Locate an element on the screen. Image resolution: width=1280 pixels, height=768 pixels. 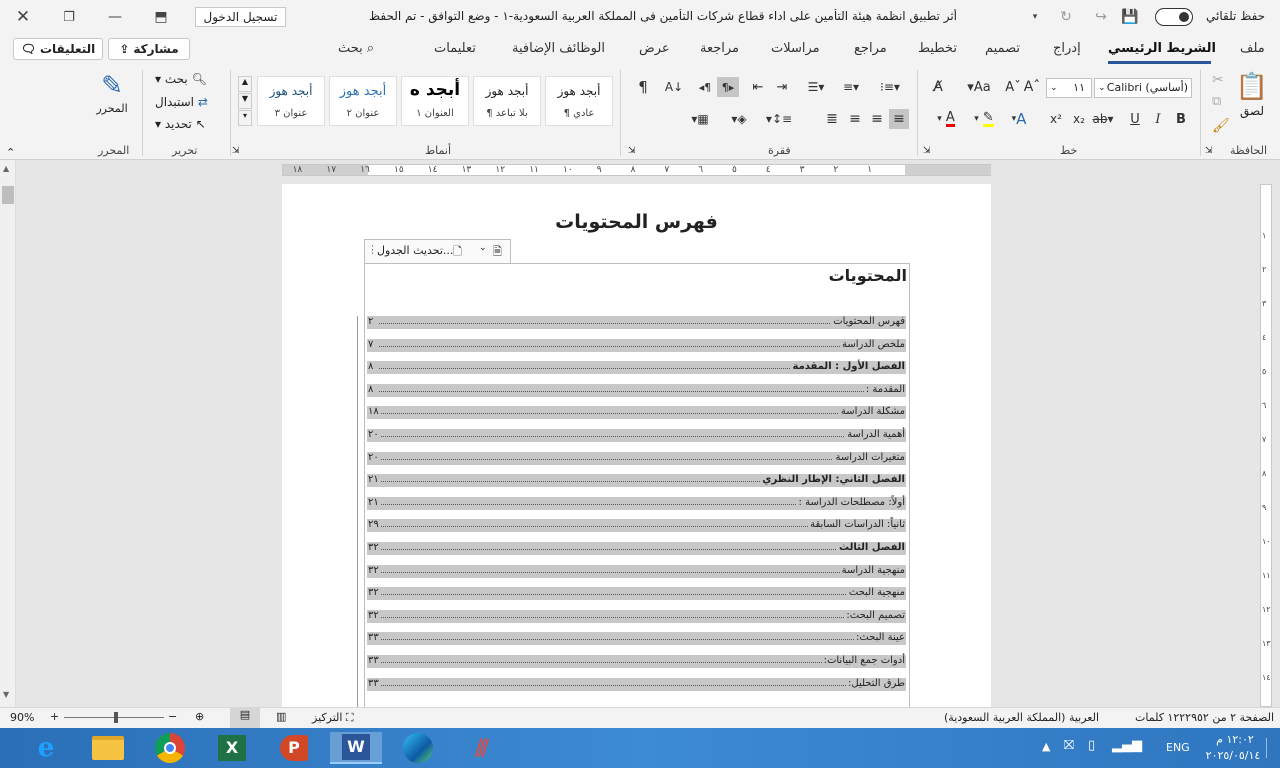
ie-icon: e is located at coordinates (46, 748).